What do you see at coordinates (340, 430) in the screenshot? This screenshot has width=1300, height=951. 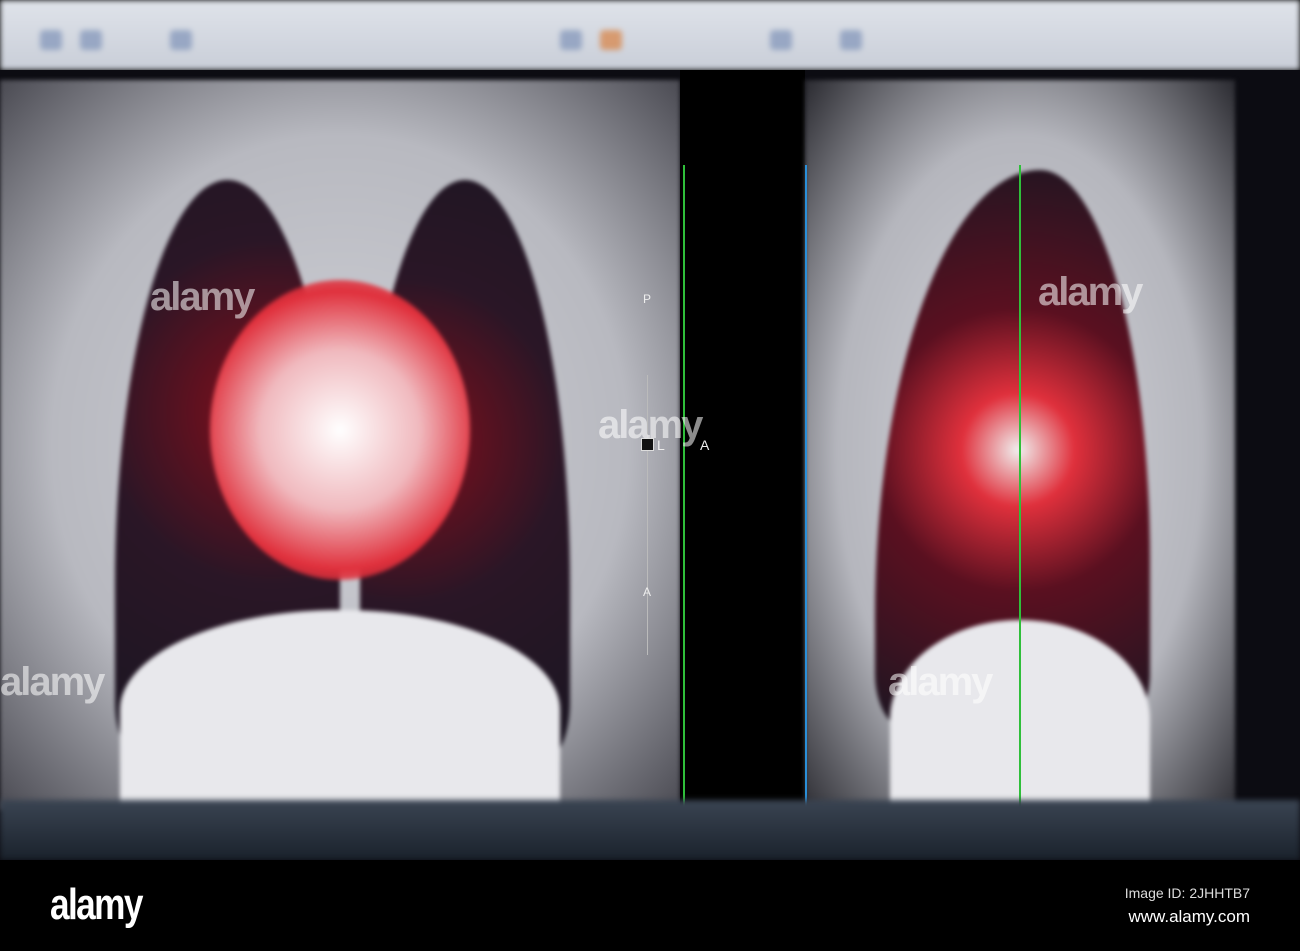 I see `heart-highlight` at bounding box center [340, 430].